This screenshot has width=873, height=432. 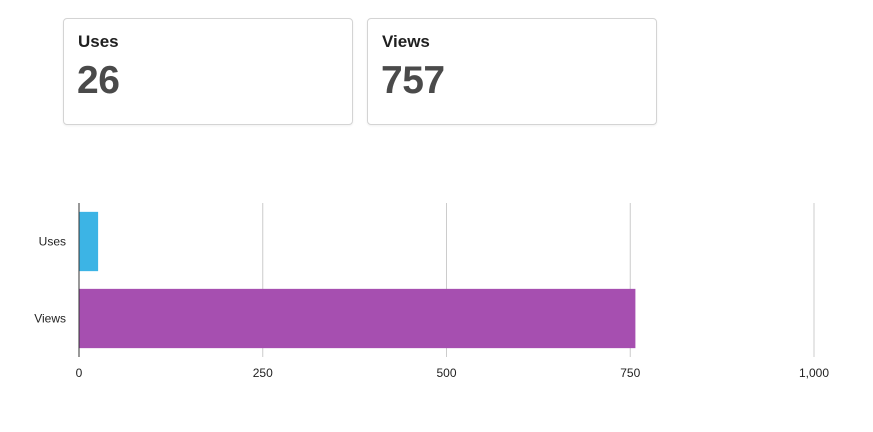 I want to click on y-category-label: Views, so click(x=50, y=319).